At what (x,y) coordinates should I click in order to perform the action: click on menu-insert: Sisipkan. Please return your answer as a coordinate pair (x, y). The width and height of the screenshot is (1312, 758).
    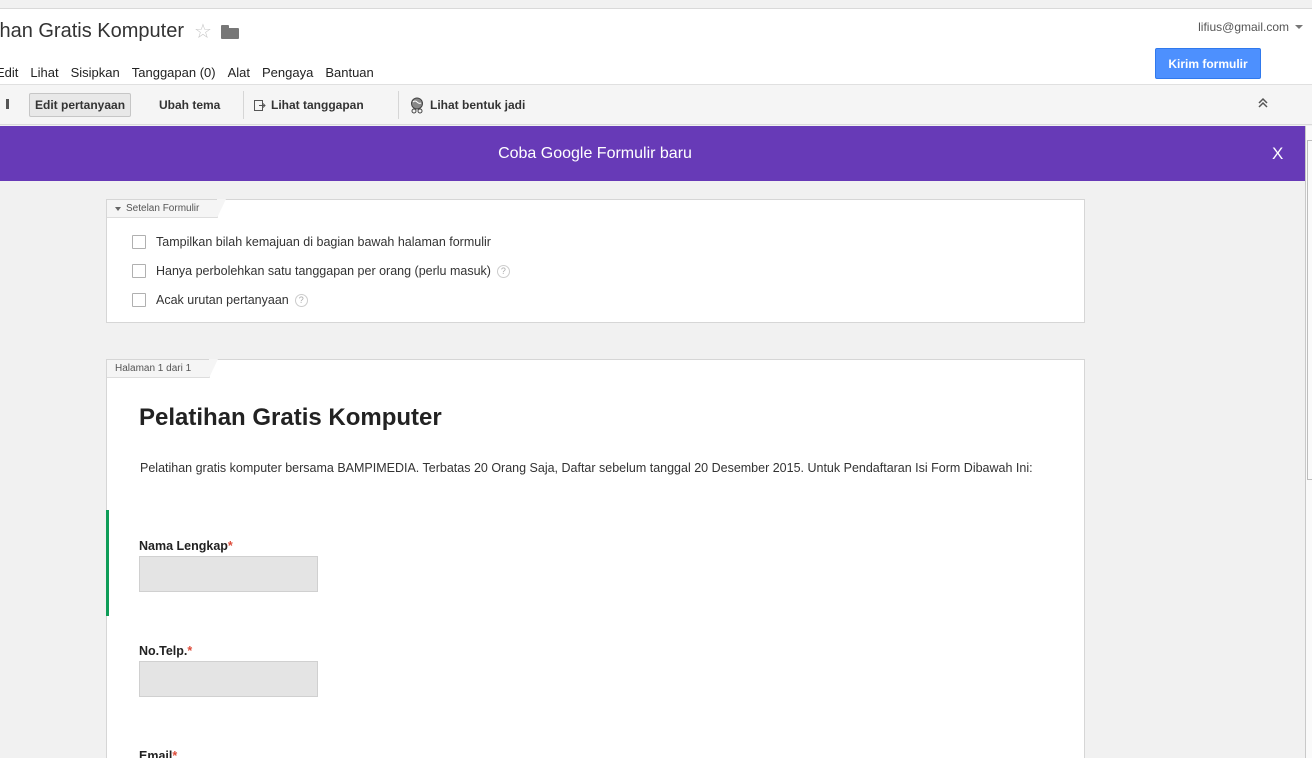
    Looking at the image, I should click on (95, 72).